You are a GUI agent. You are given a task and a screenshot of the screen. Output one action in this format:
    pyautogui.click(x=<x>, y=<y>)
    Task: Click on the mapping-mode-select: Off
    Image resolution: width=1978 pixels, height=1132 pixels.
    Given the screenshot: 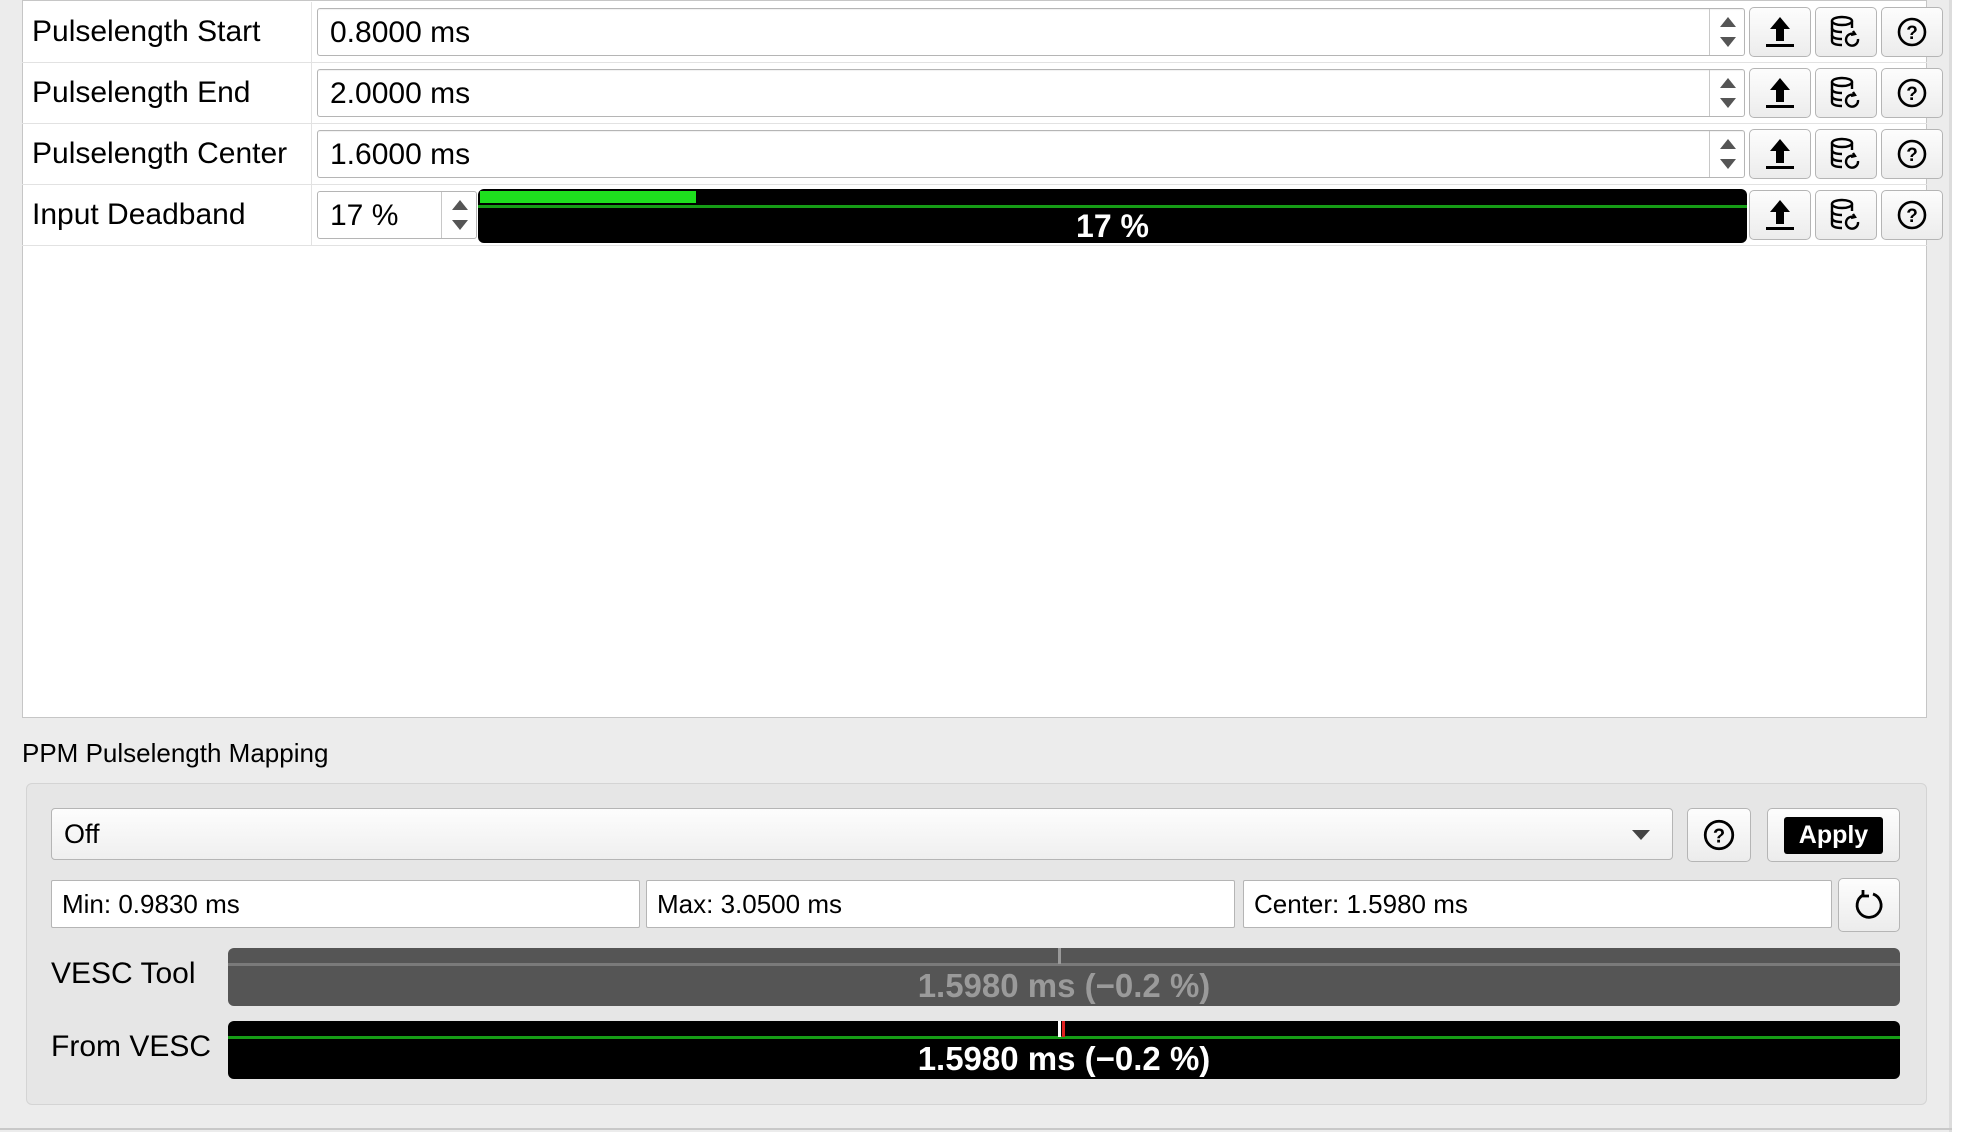 What is the action you would take?
    pyautogui.click(x=862, y=834)
    